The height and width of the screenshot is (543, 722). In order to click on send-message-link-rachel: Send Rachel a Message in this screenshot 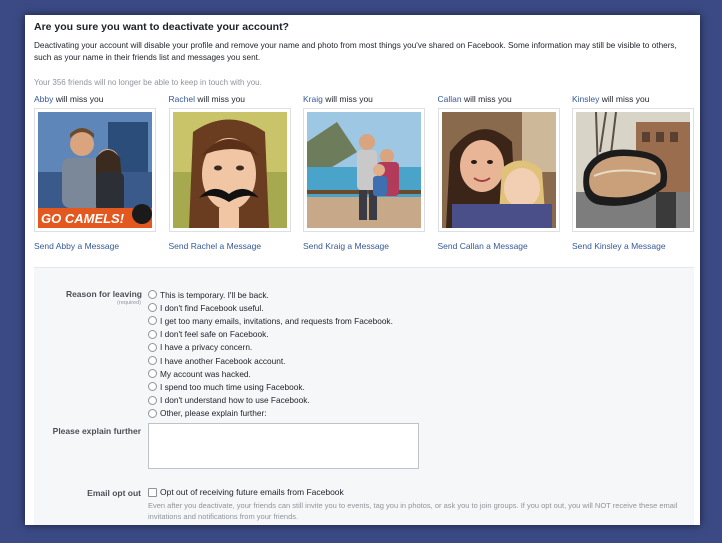, I will do `click(230, 246)`.